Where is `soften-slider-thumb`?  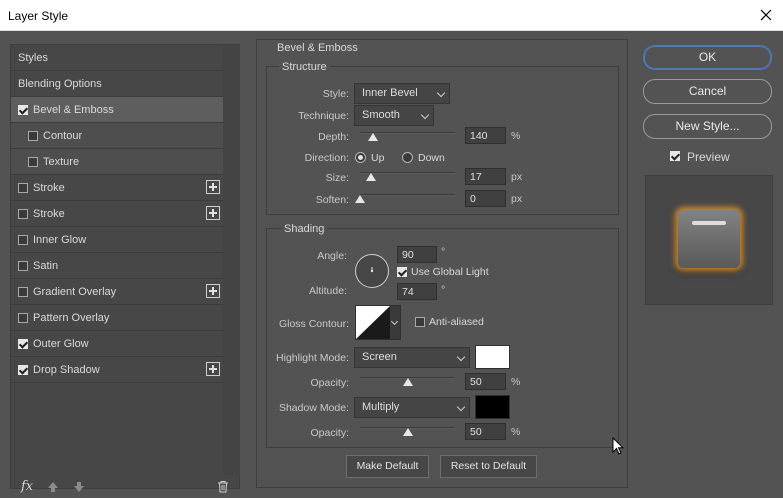
soften-slider-thumb is located at coordinates (360, 199).